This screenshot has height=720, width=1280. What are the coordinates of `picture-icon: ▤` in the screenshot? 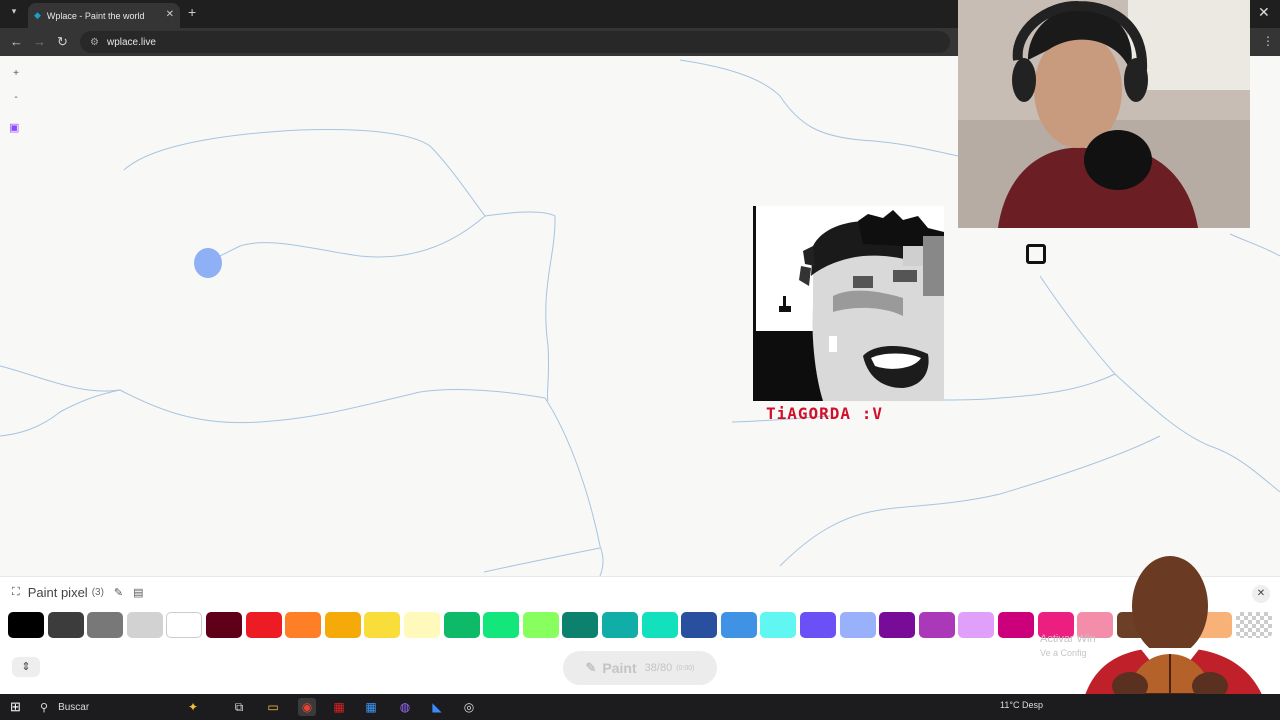 It's located at (138, 592).